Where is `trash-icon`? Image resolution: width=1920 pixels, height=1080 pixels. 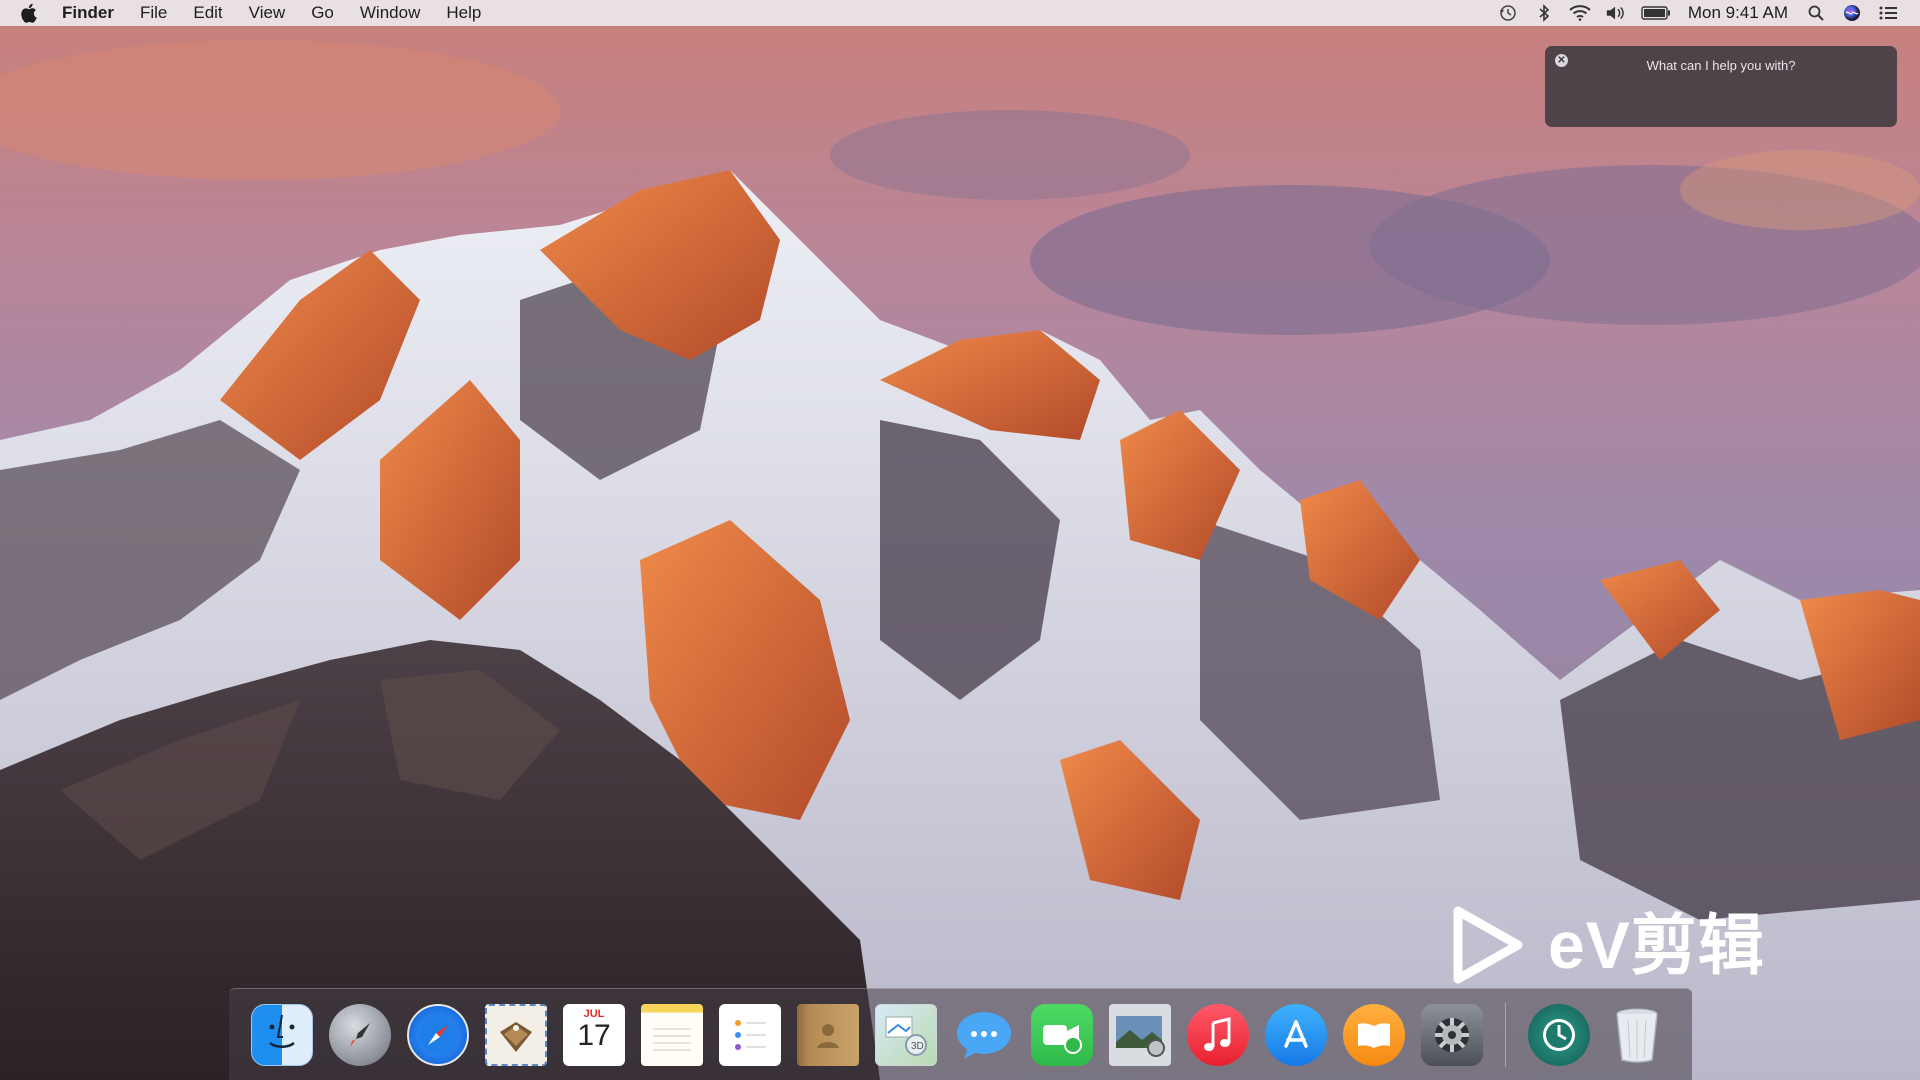
trash-icon is located at coordinates (1637, 1035).